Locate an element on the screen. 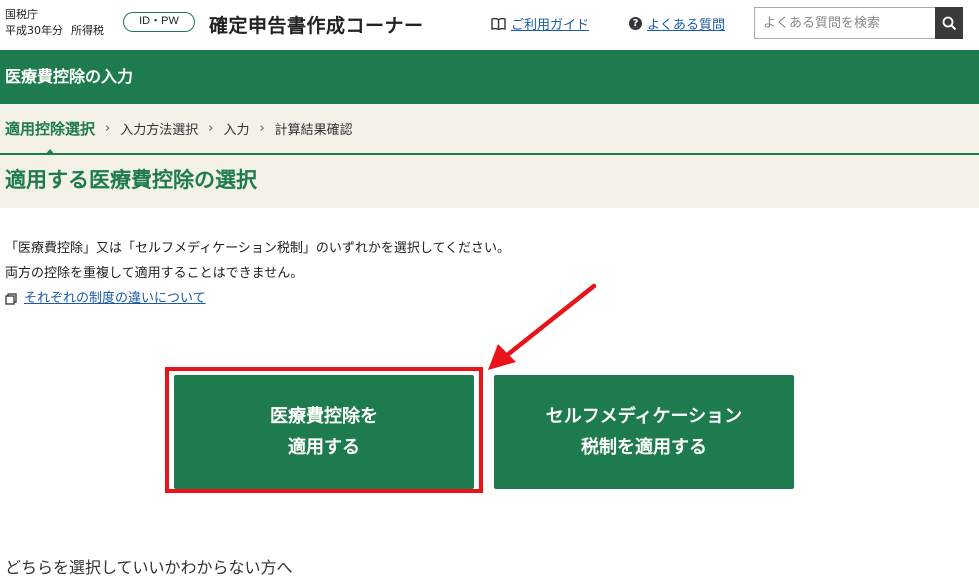  step-item: 入力方法選択 is located at coordinates (159, 130).